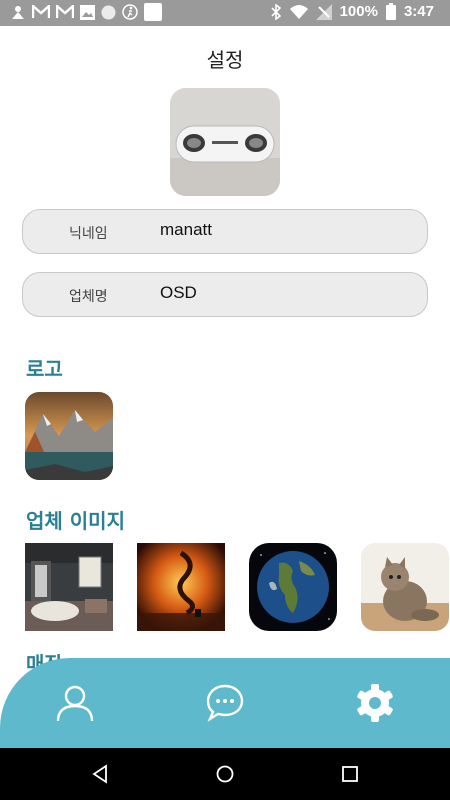  I want to click on nav-profile-button, so click(75, 703).